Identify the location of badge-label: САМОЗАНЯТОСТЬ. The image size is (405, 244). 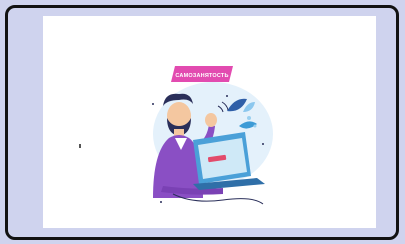
(201, 76).